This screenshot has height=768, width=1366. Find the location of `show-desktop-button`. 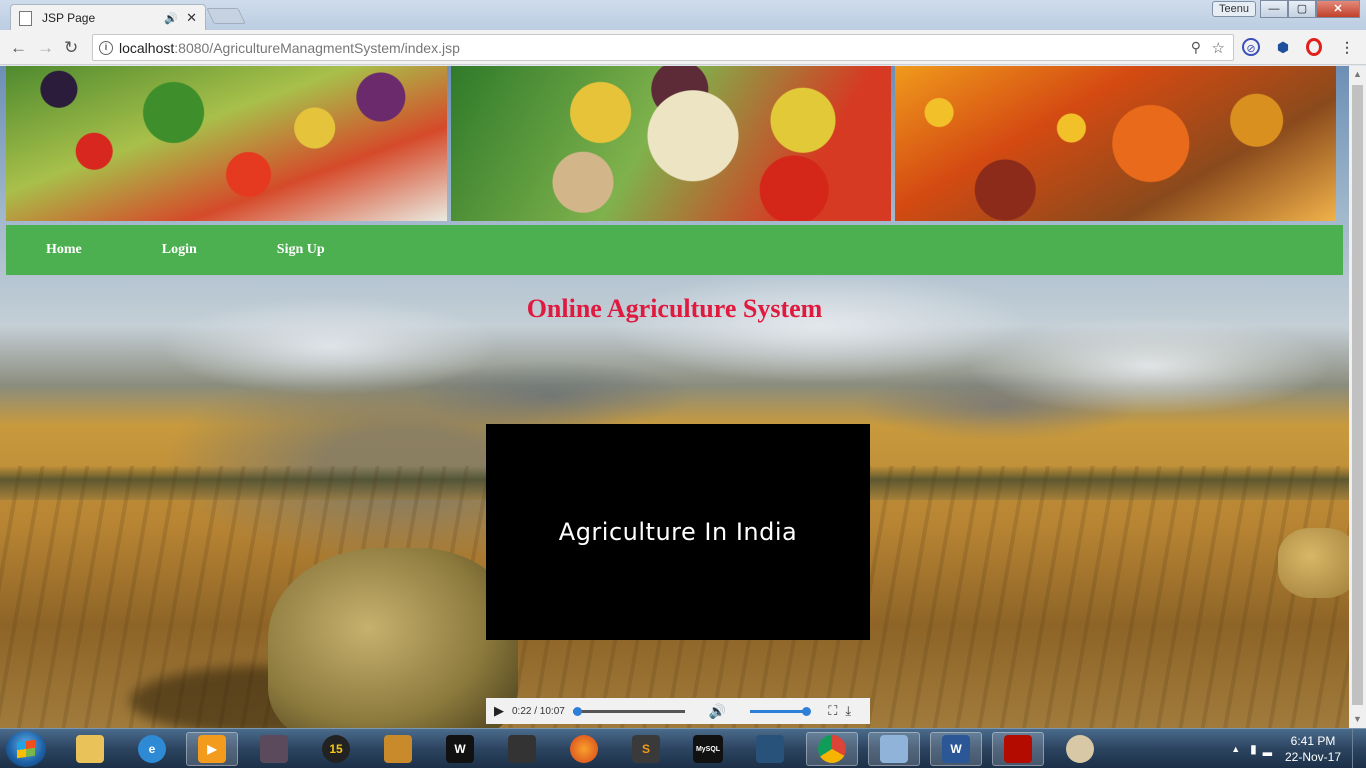

show-desktop-button is located at coordinates (1359, 748).